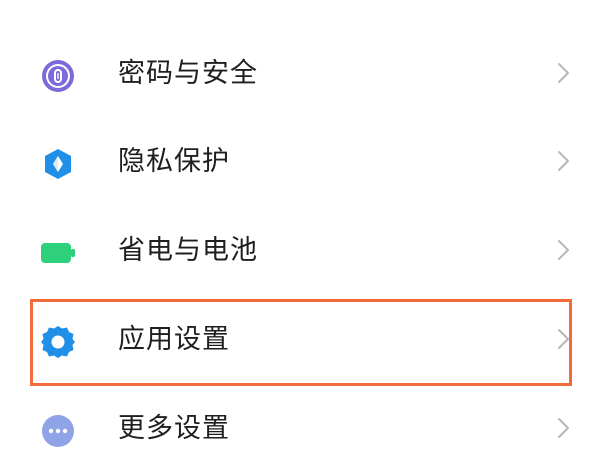 The image size is (600, 450). What do you see at coordinates (58, 76) in the screenshot?
I see `fingerprint-icon` at bounding box center [58, 76].